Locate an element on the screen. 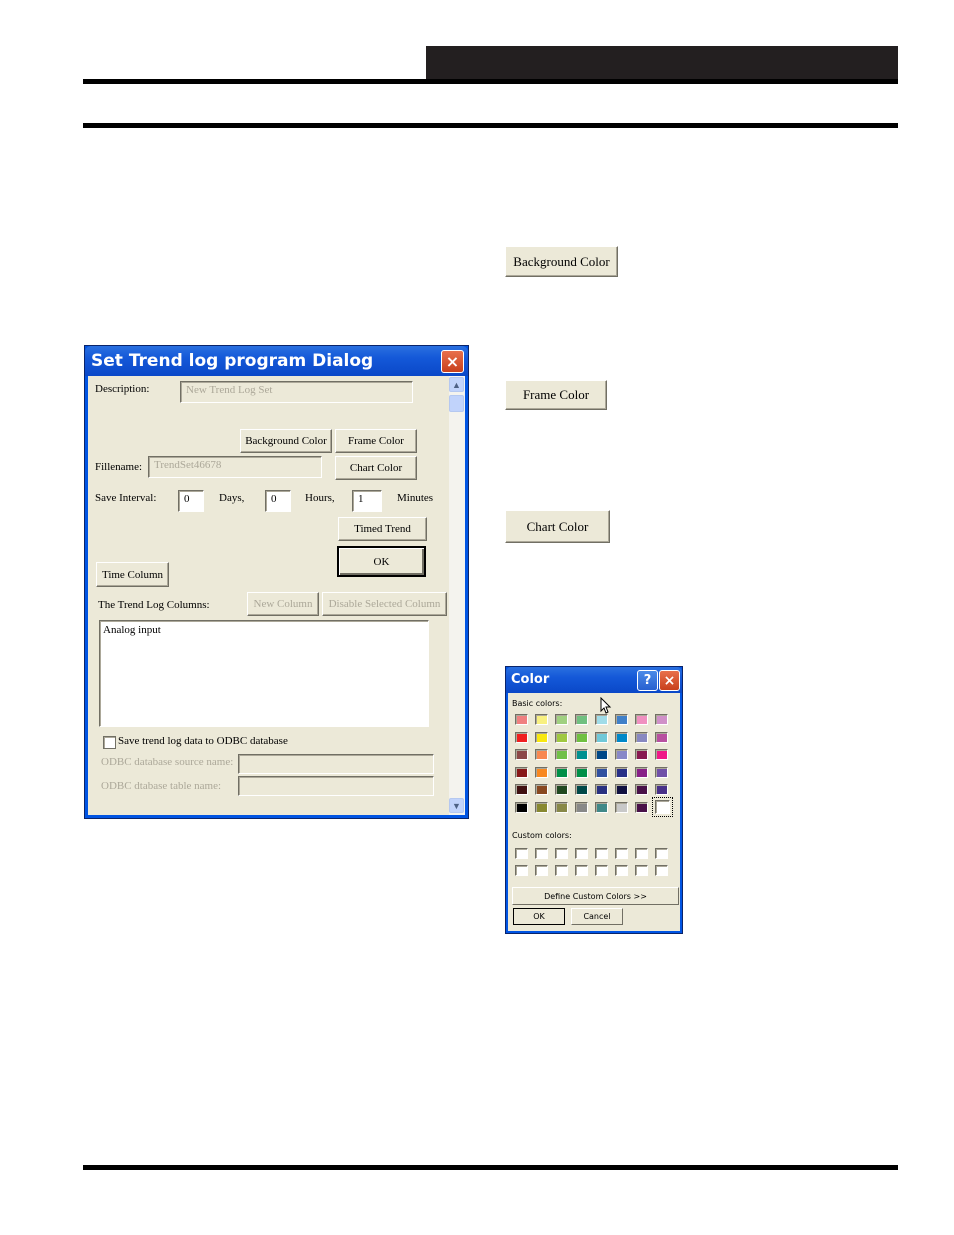  days-label: Days, is located at coordinates (232, 498).